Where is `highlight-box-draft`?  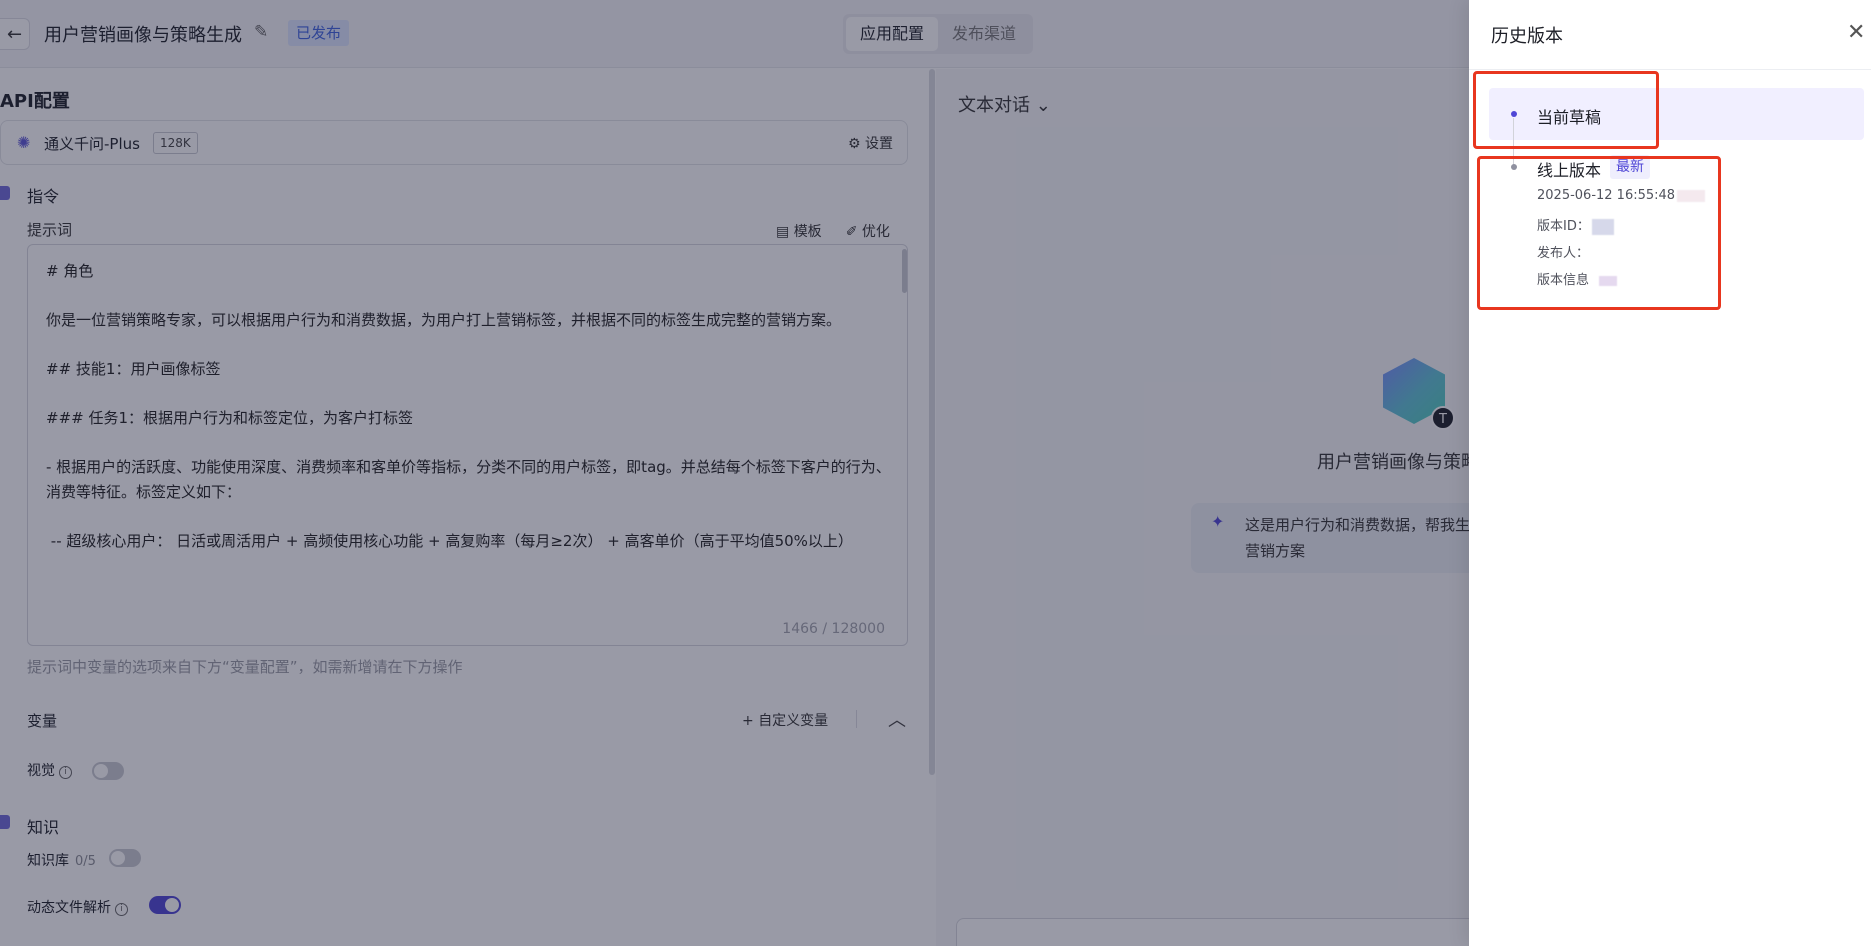
highlight-box-draft is located at coordinates (1566, 110).